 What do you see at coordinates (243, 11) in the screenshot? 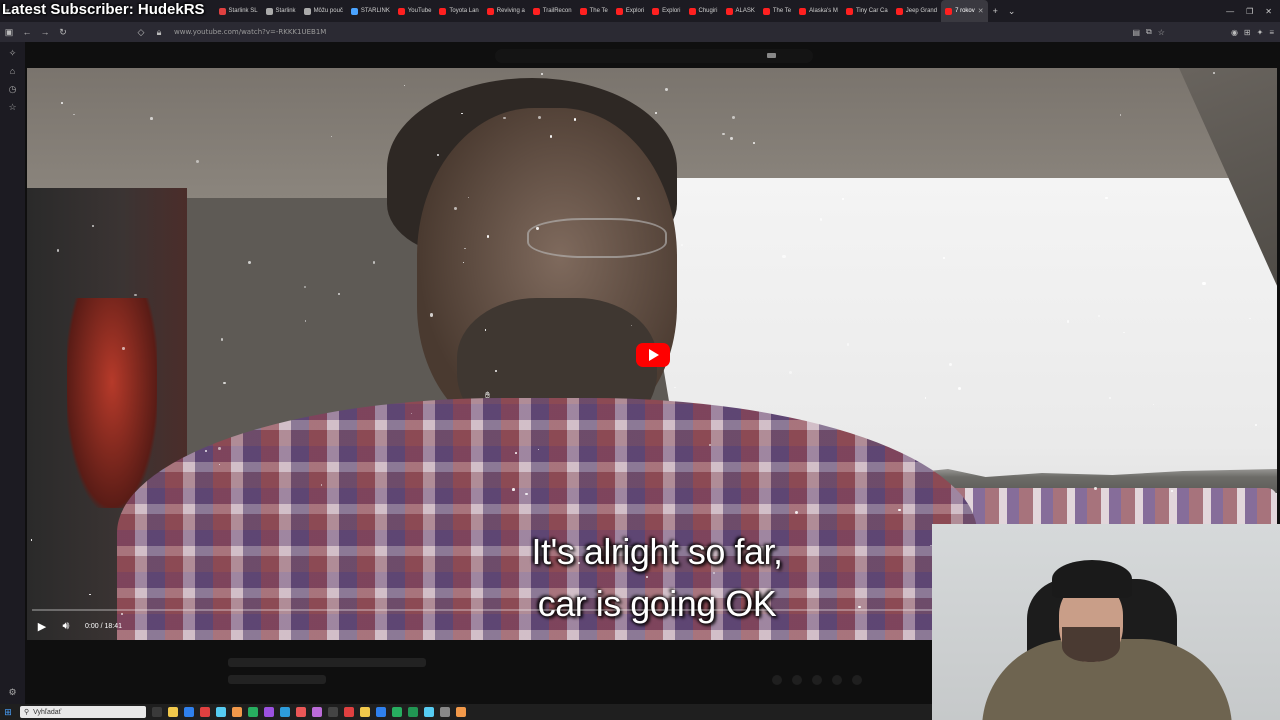
I see `tab-label: Starlink SL` at bounding box center [243, 11].